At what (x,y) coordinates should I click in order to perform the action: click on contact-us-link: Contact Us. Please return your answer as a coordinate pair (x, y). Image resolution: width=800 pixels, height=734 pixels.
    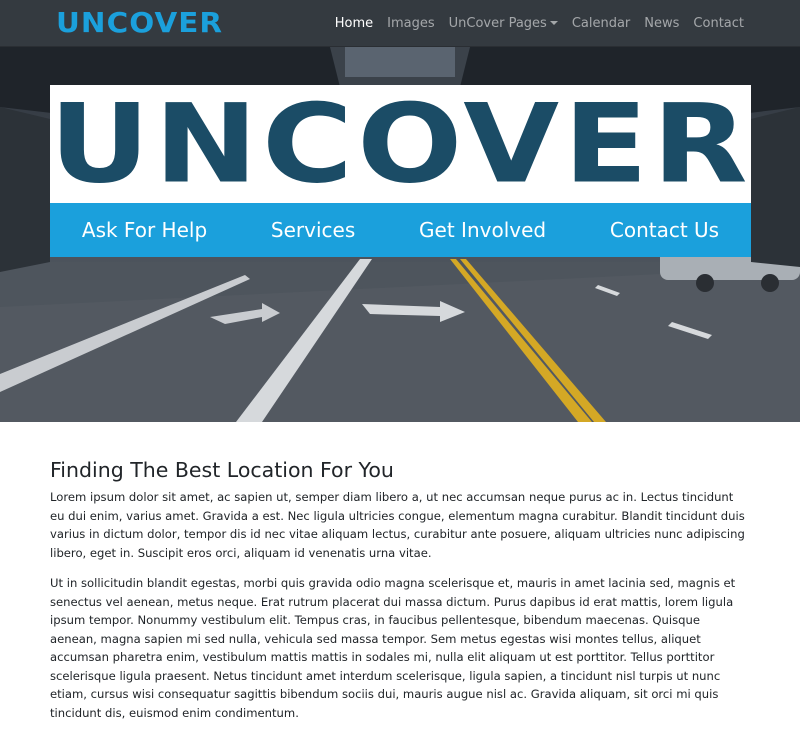
    Looking at the image, I should click on (664, 230).